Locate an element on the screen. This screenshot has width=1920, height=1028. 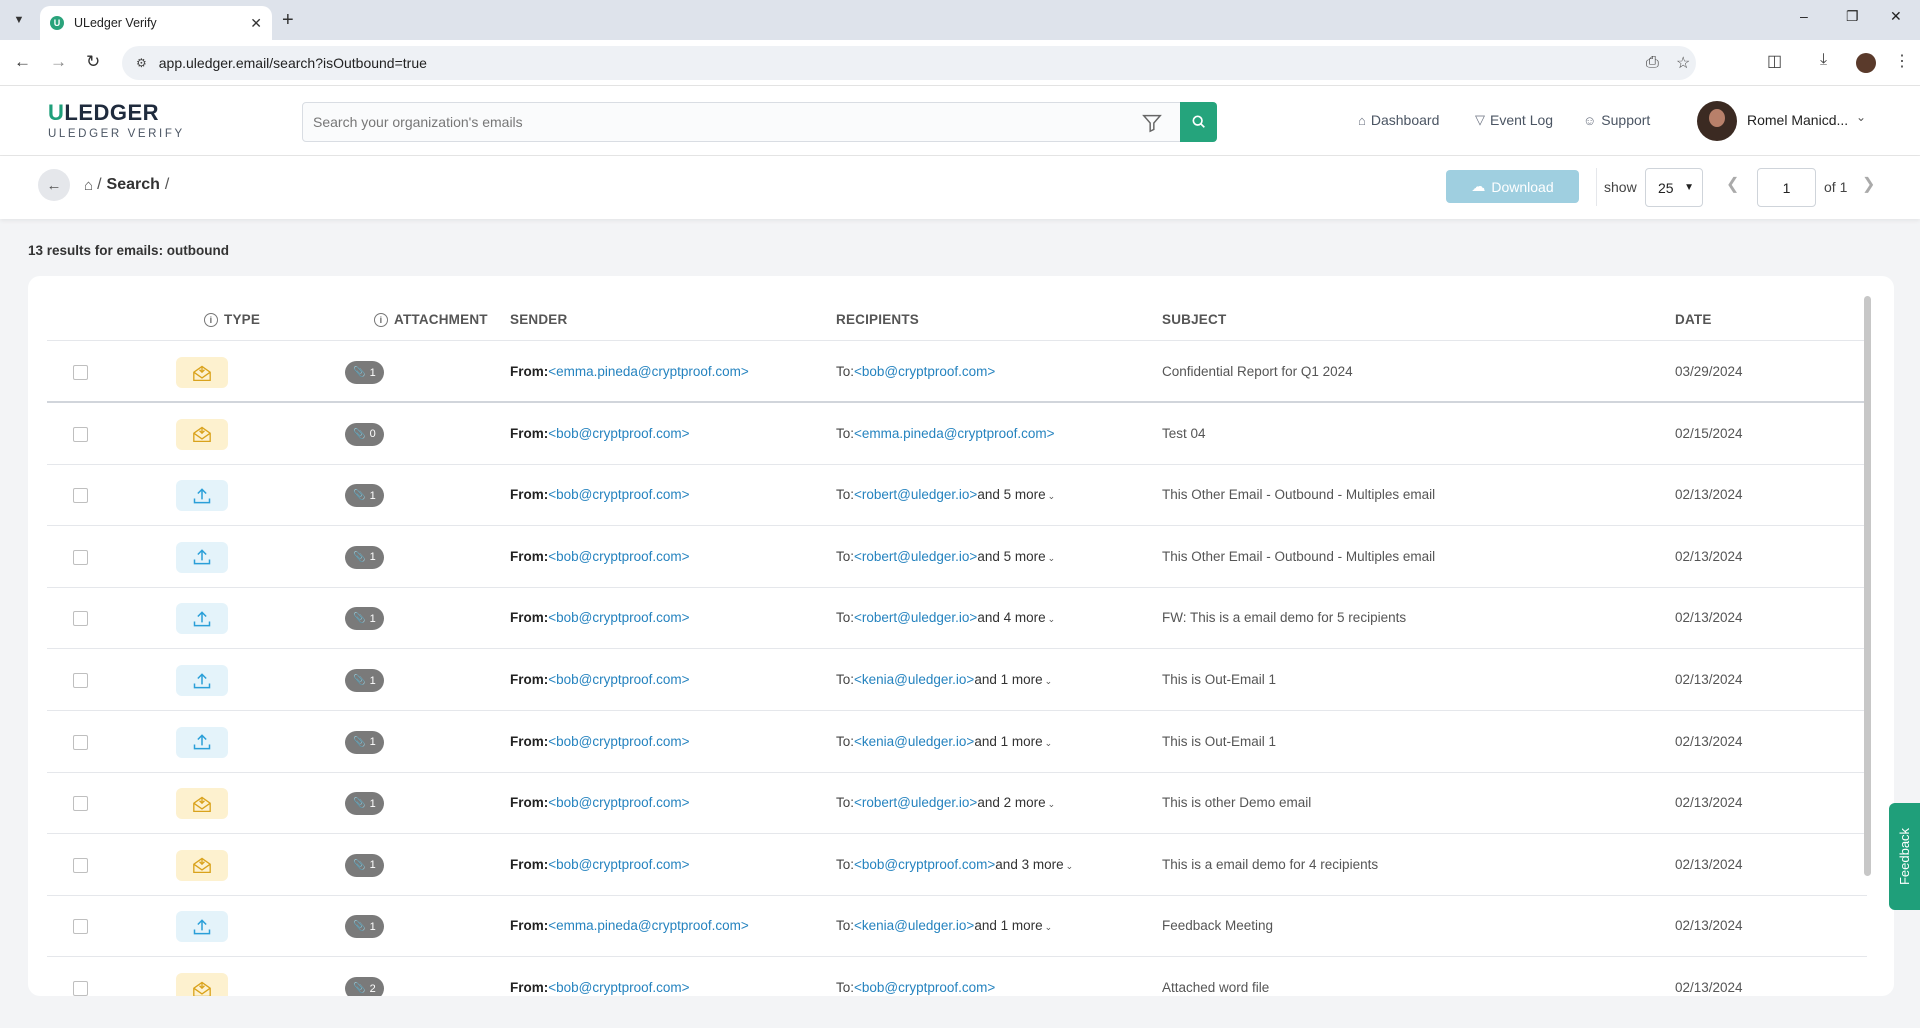
tab-list-chevron-icon: ▼ is located at coordinates (19, 20).